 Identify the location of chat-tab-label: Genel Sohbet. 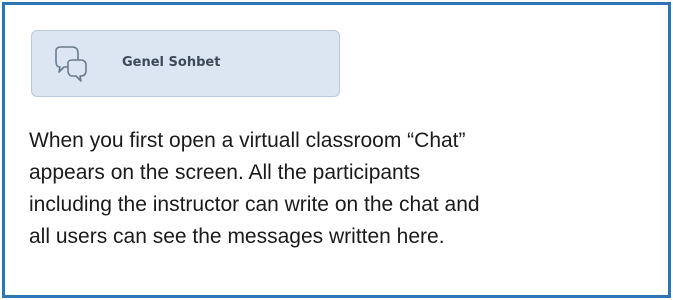
(171, 62).